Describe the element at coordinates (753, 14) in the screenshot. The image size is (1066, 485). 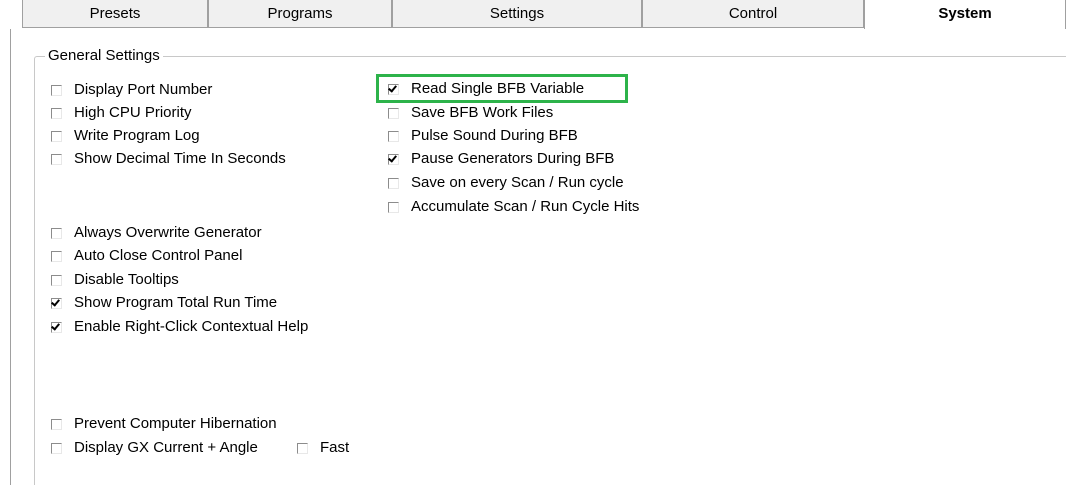
I see `tab-control: Control` at that location.